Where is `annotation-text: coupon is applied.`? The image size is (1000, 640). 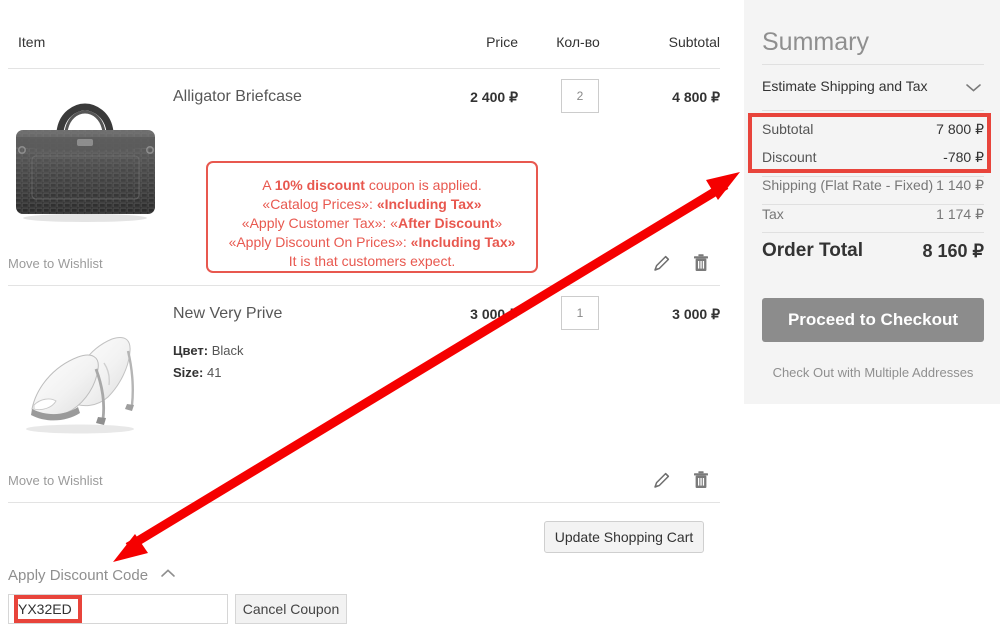 annotation-text: coupon is applied. is located at coordinates (423, 185).